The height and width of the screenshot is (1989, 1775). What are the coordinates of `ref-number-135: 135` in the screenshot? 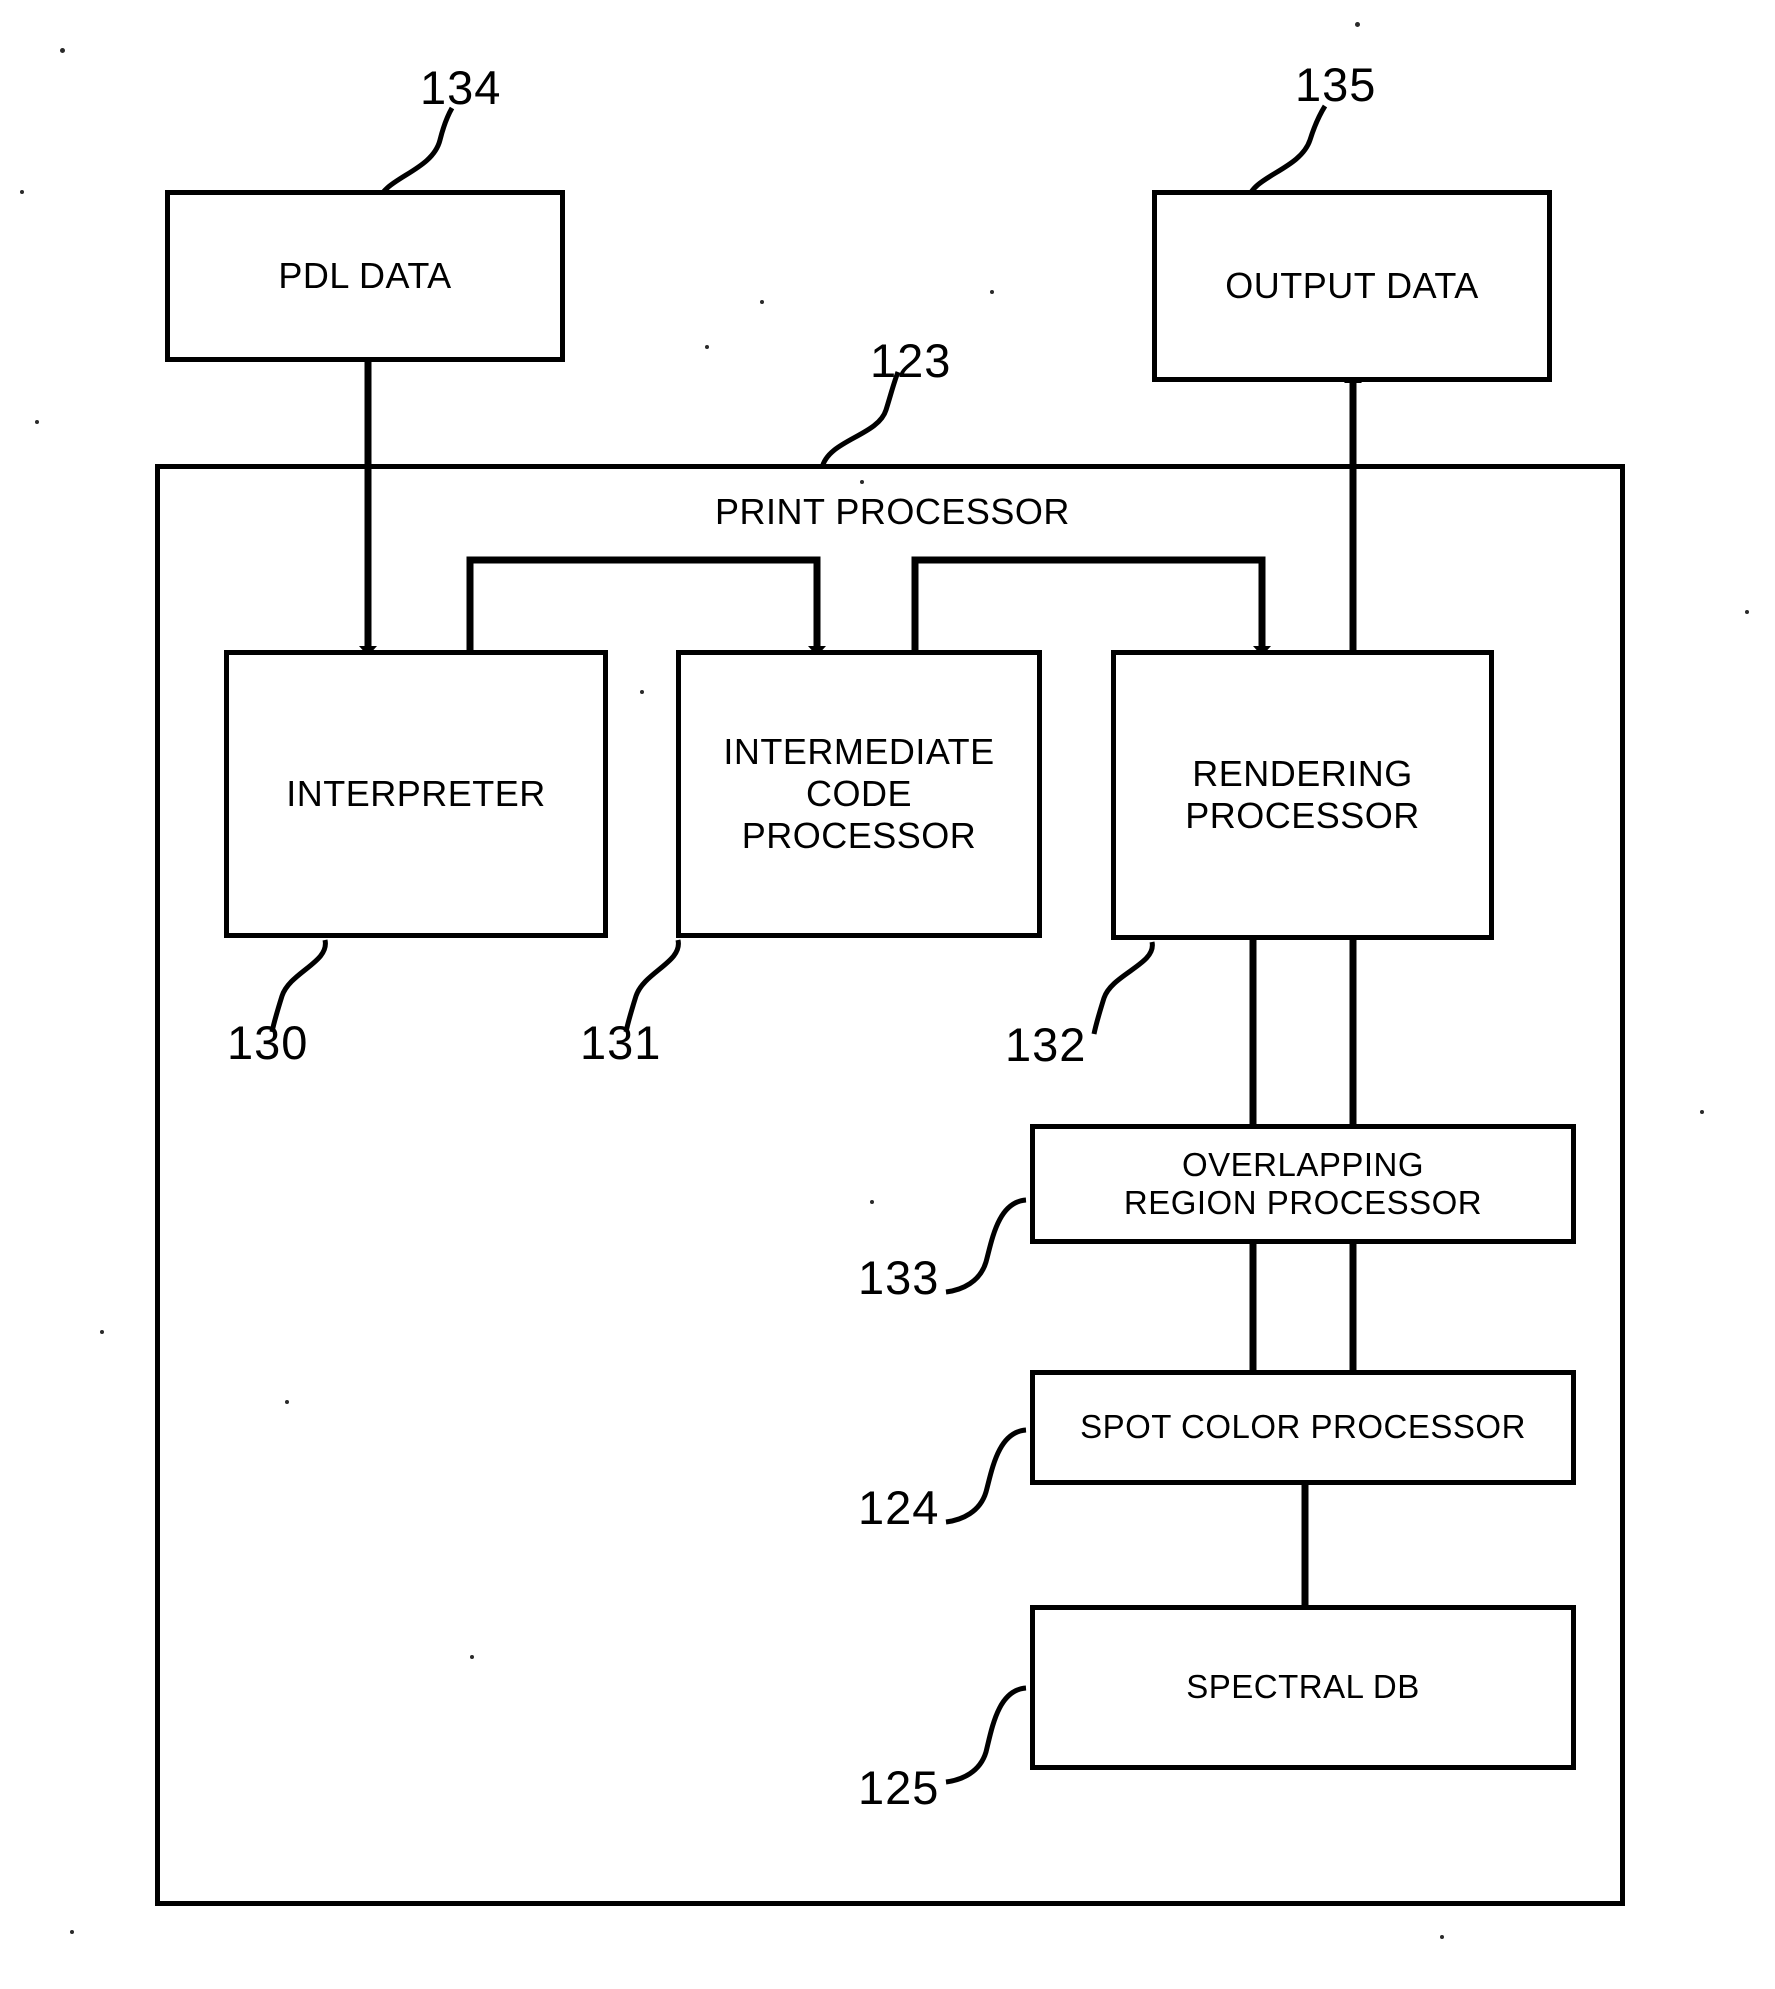 It's located at (1336, 84).